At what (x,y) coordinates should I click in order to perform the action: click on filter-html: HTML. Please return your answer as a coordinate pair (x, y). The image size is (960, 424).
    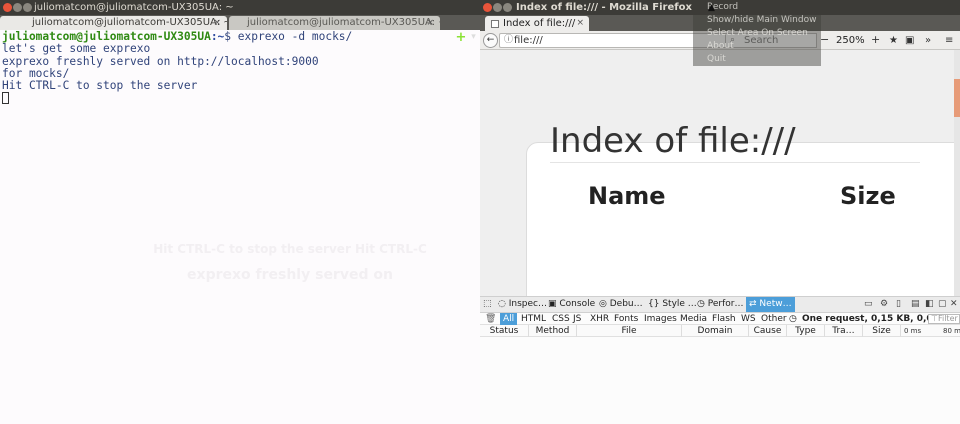
    Looking at the image, I should click on (533, 319).